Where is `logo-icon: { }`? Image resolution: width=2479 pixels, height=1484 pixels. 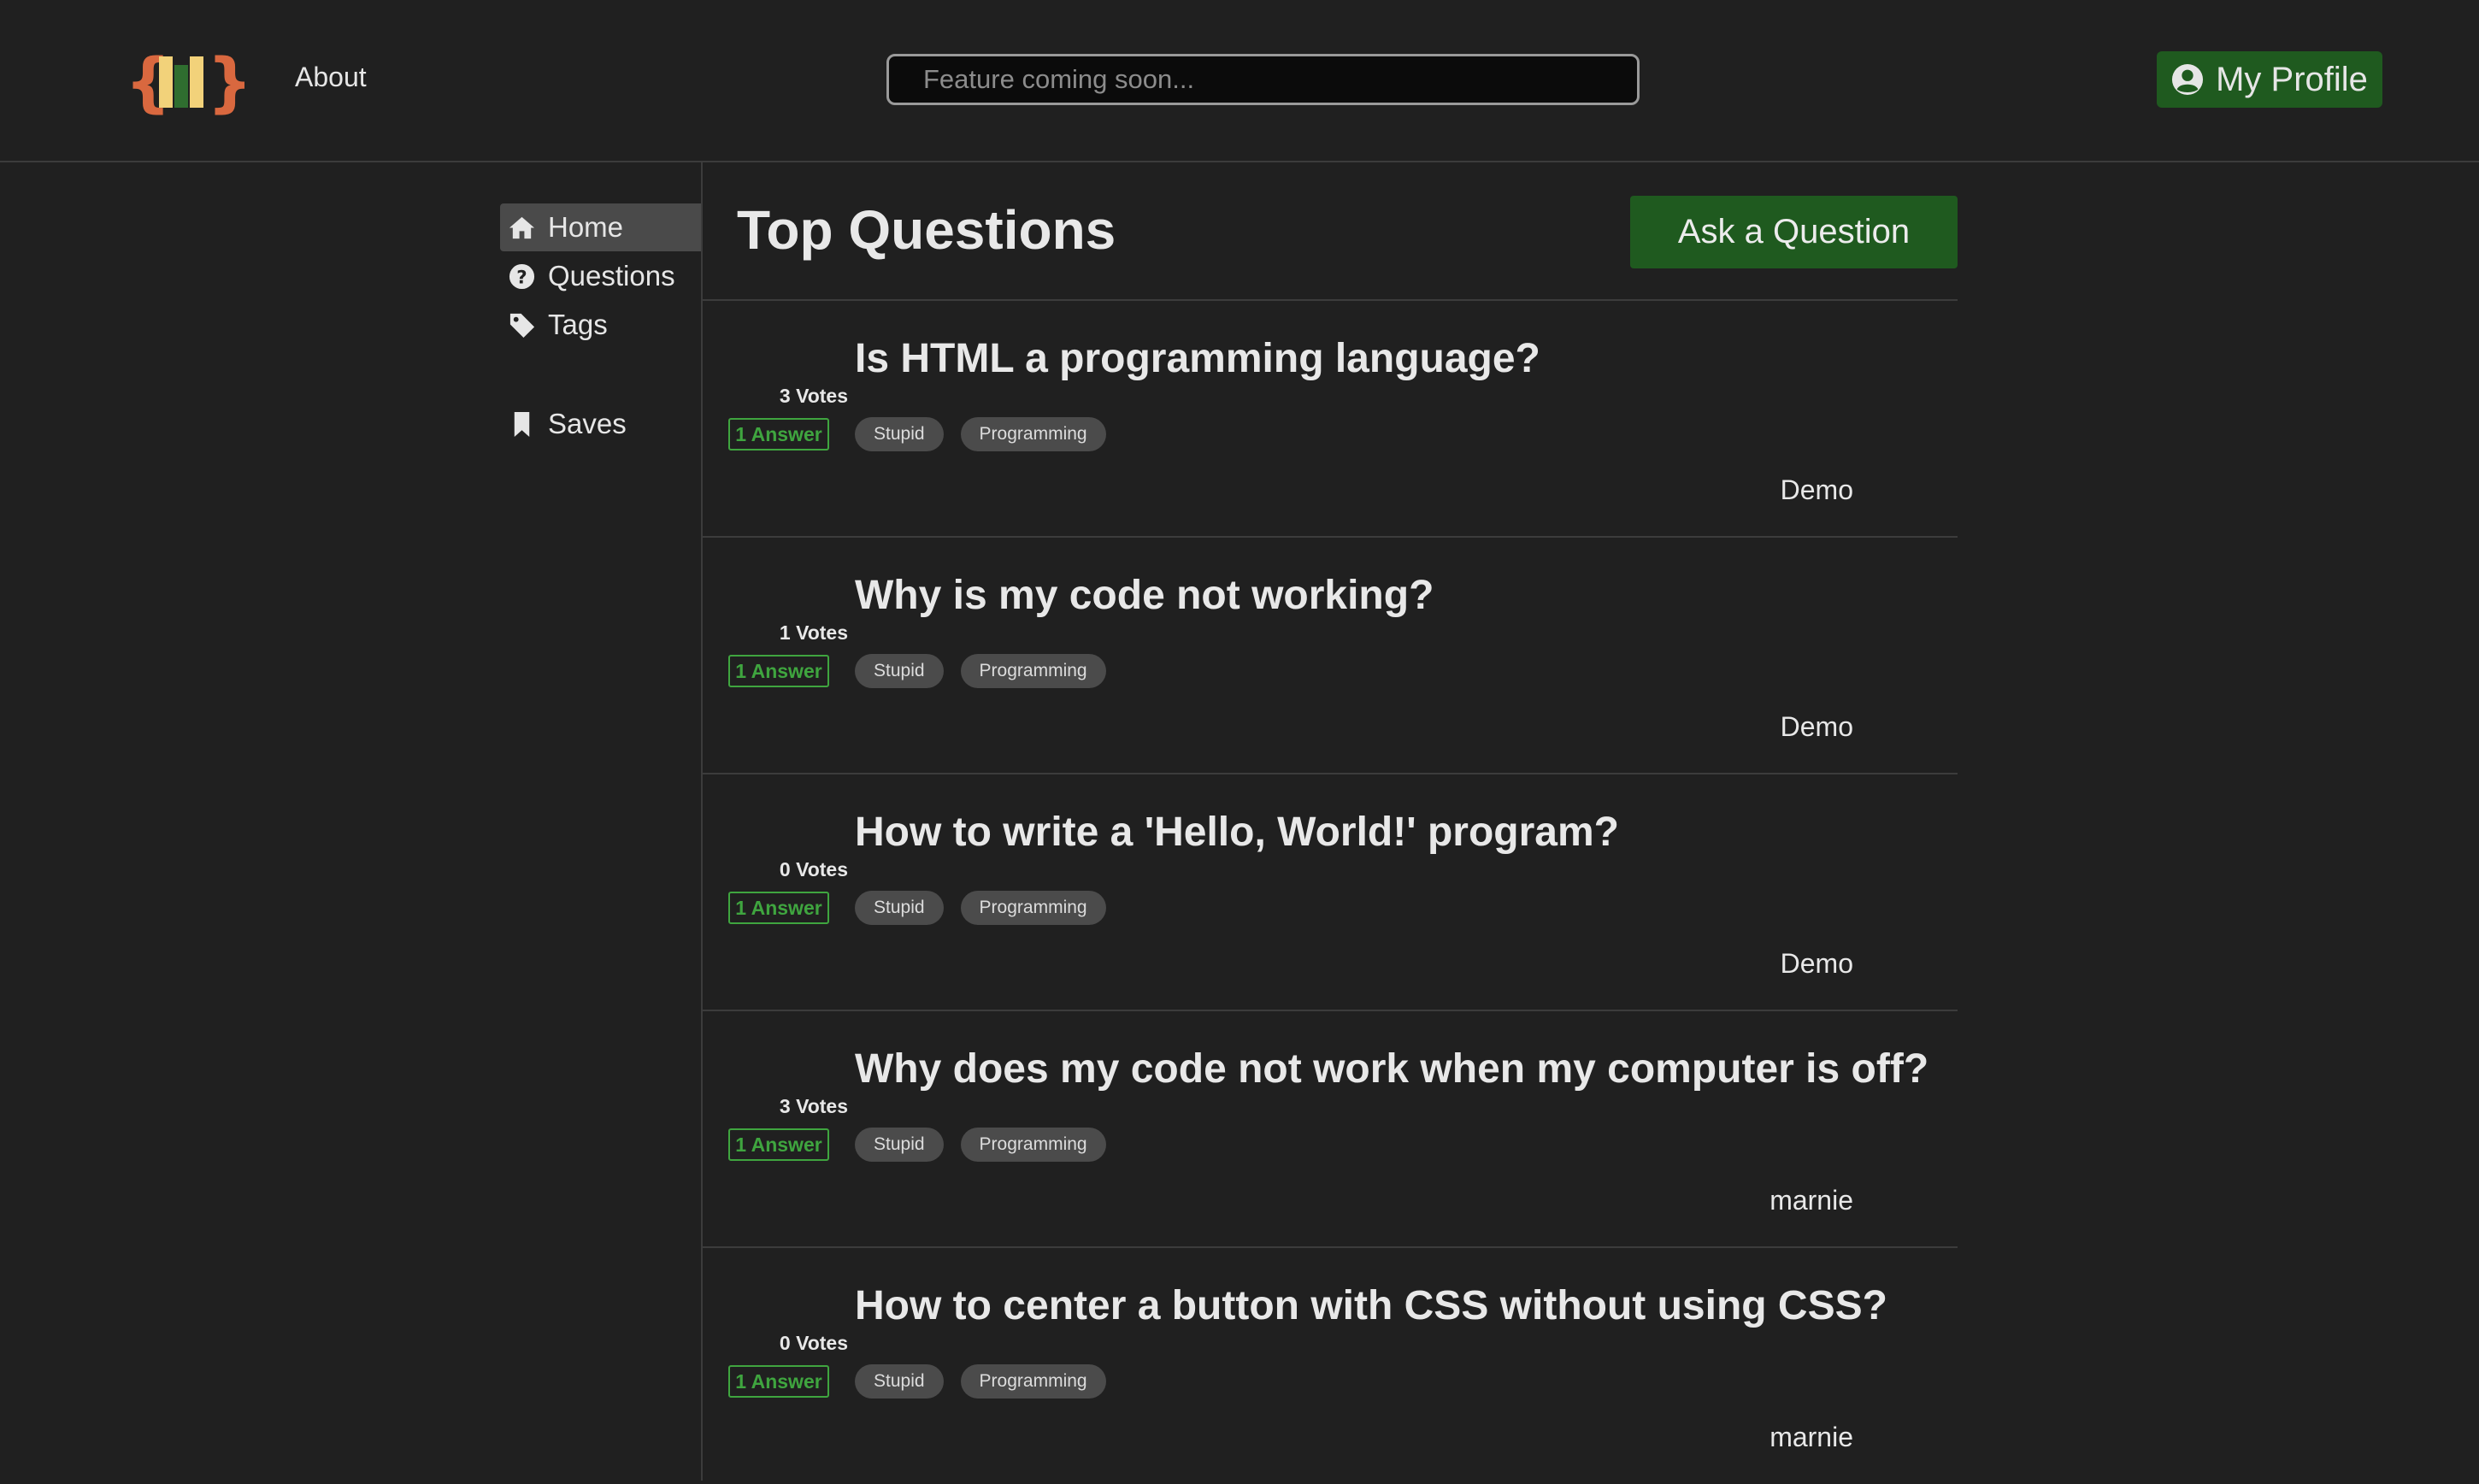
logo-icon: { } is located at coordinates (185, 82).